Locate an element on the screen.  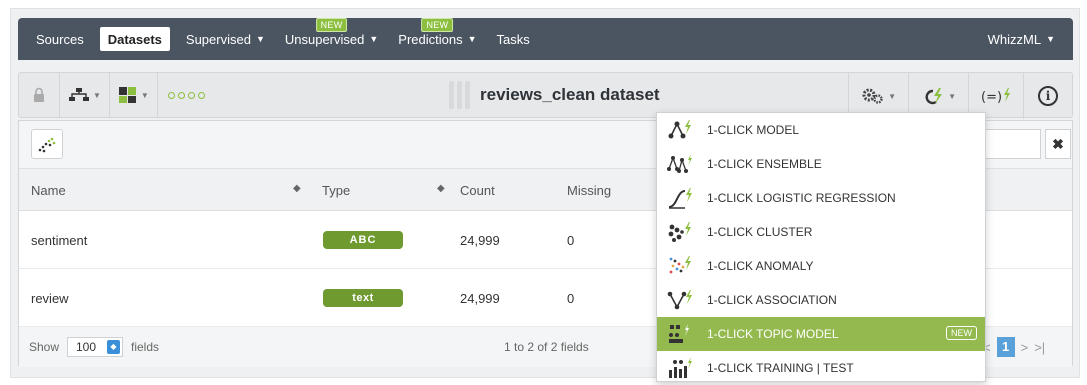
model-icon is located at coordinates (680, 130).